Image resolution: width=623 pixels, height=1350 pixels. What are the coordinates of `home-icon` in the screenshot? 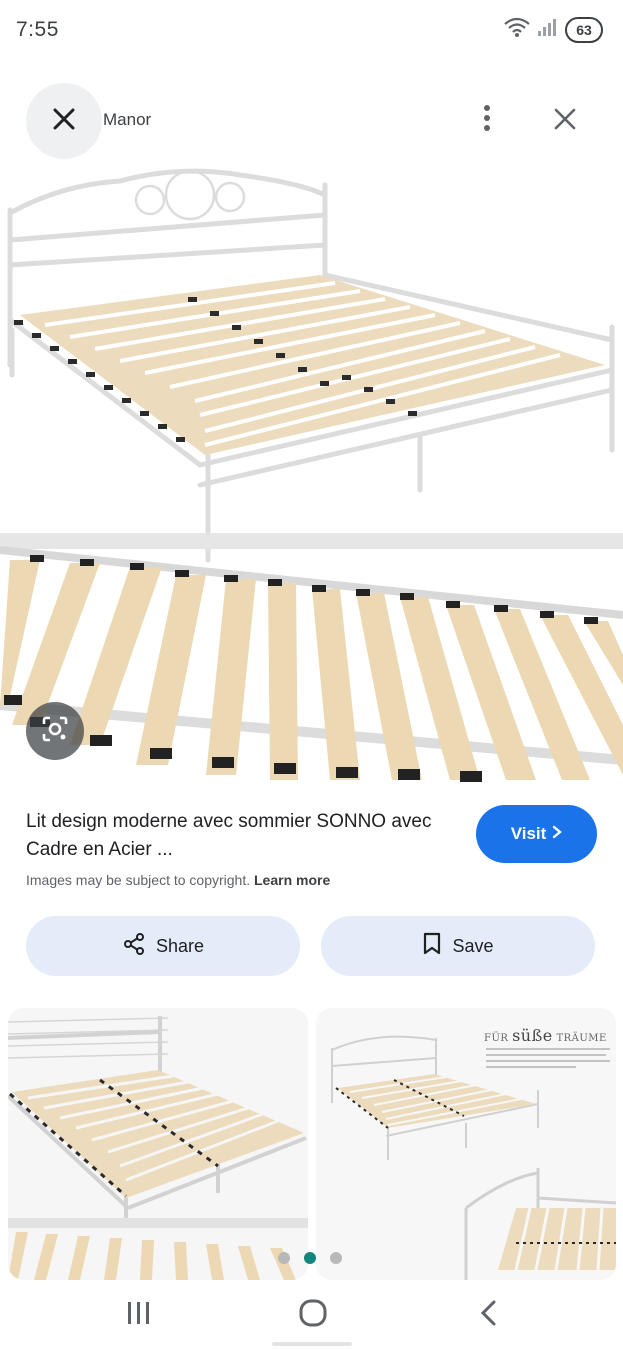 It's located at (313, 1313).